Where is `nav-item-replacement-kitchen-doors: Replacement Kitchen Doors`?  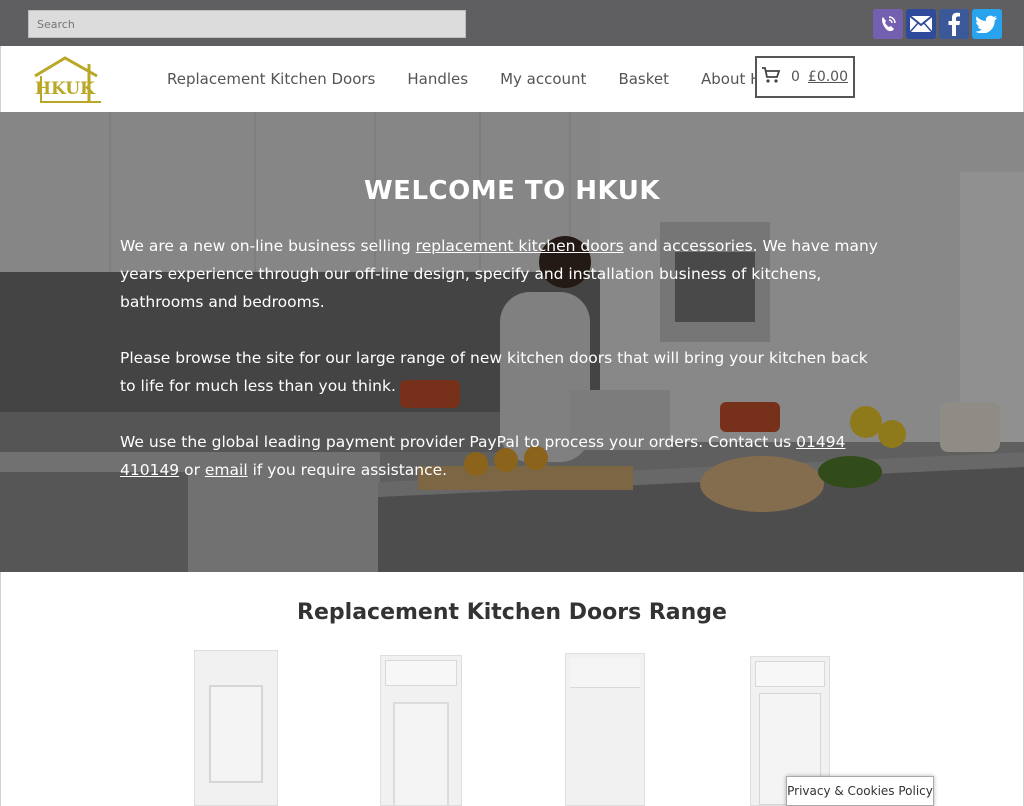
nav-item-replacement-kitchen-doors: Replacement Kitchen Doors is located at coordinates (271, 79).